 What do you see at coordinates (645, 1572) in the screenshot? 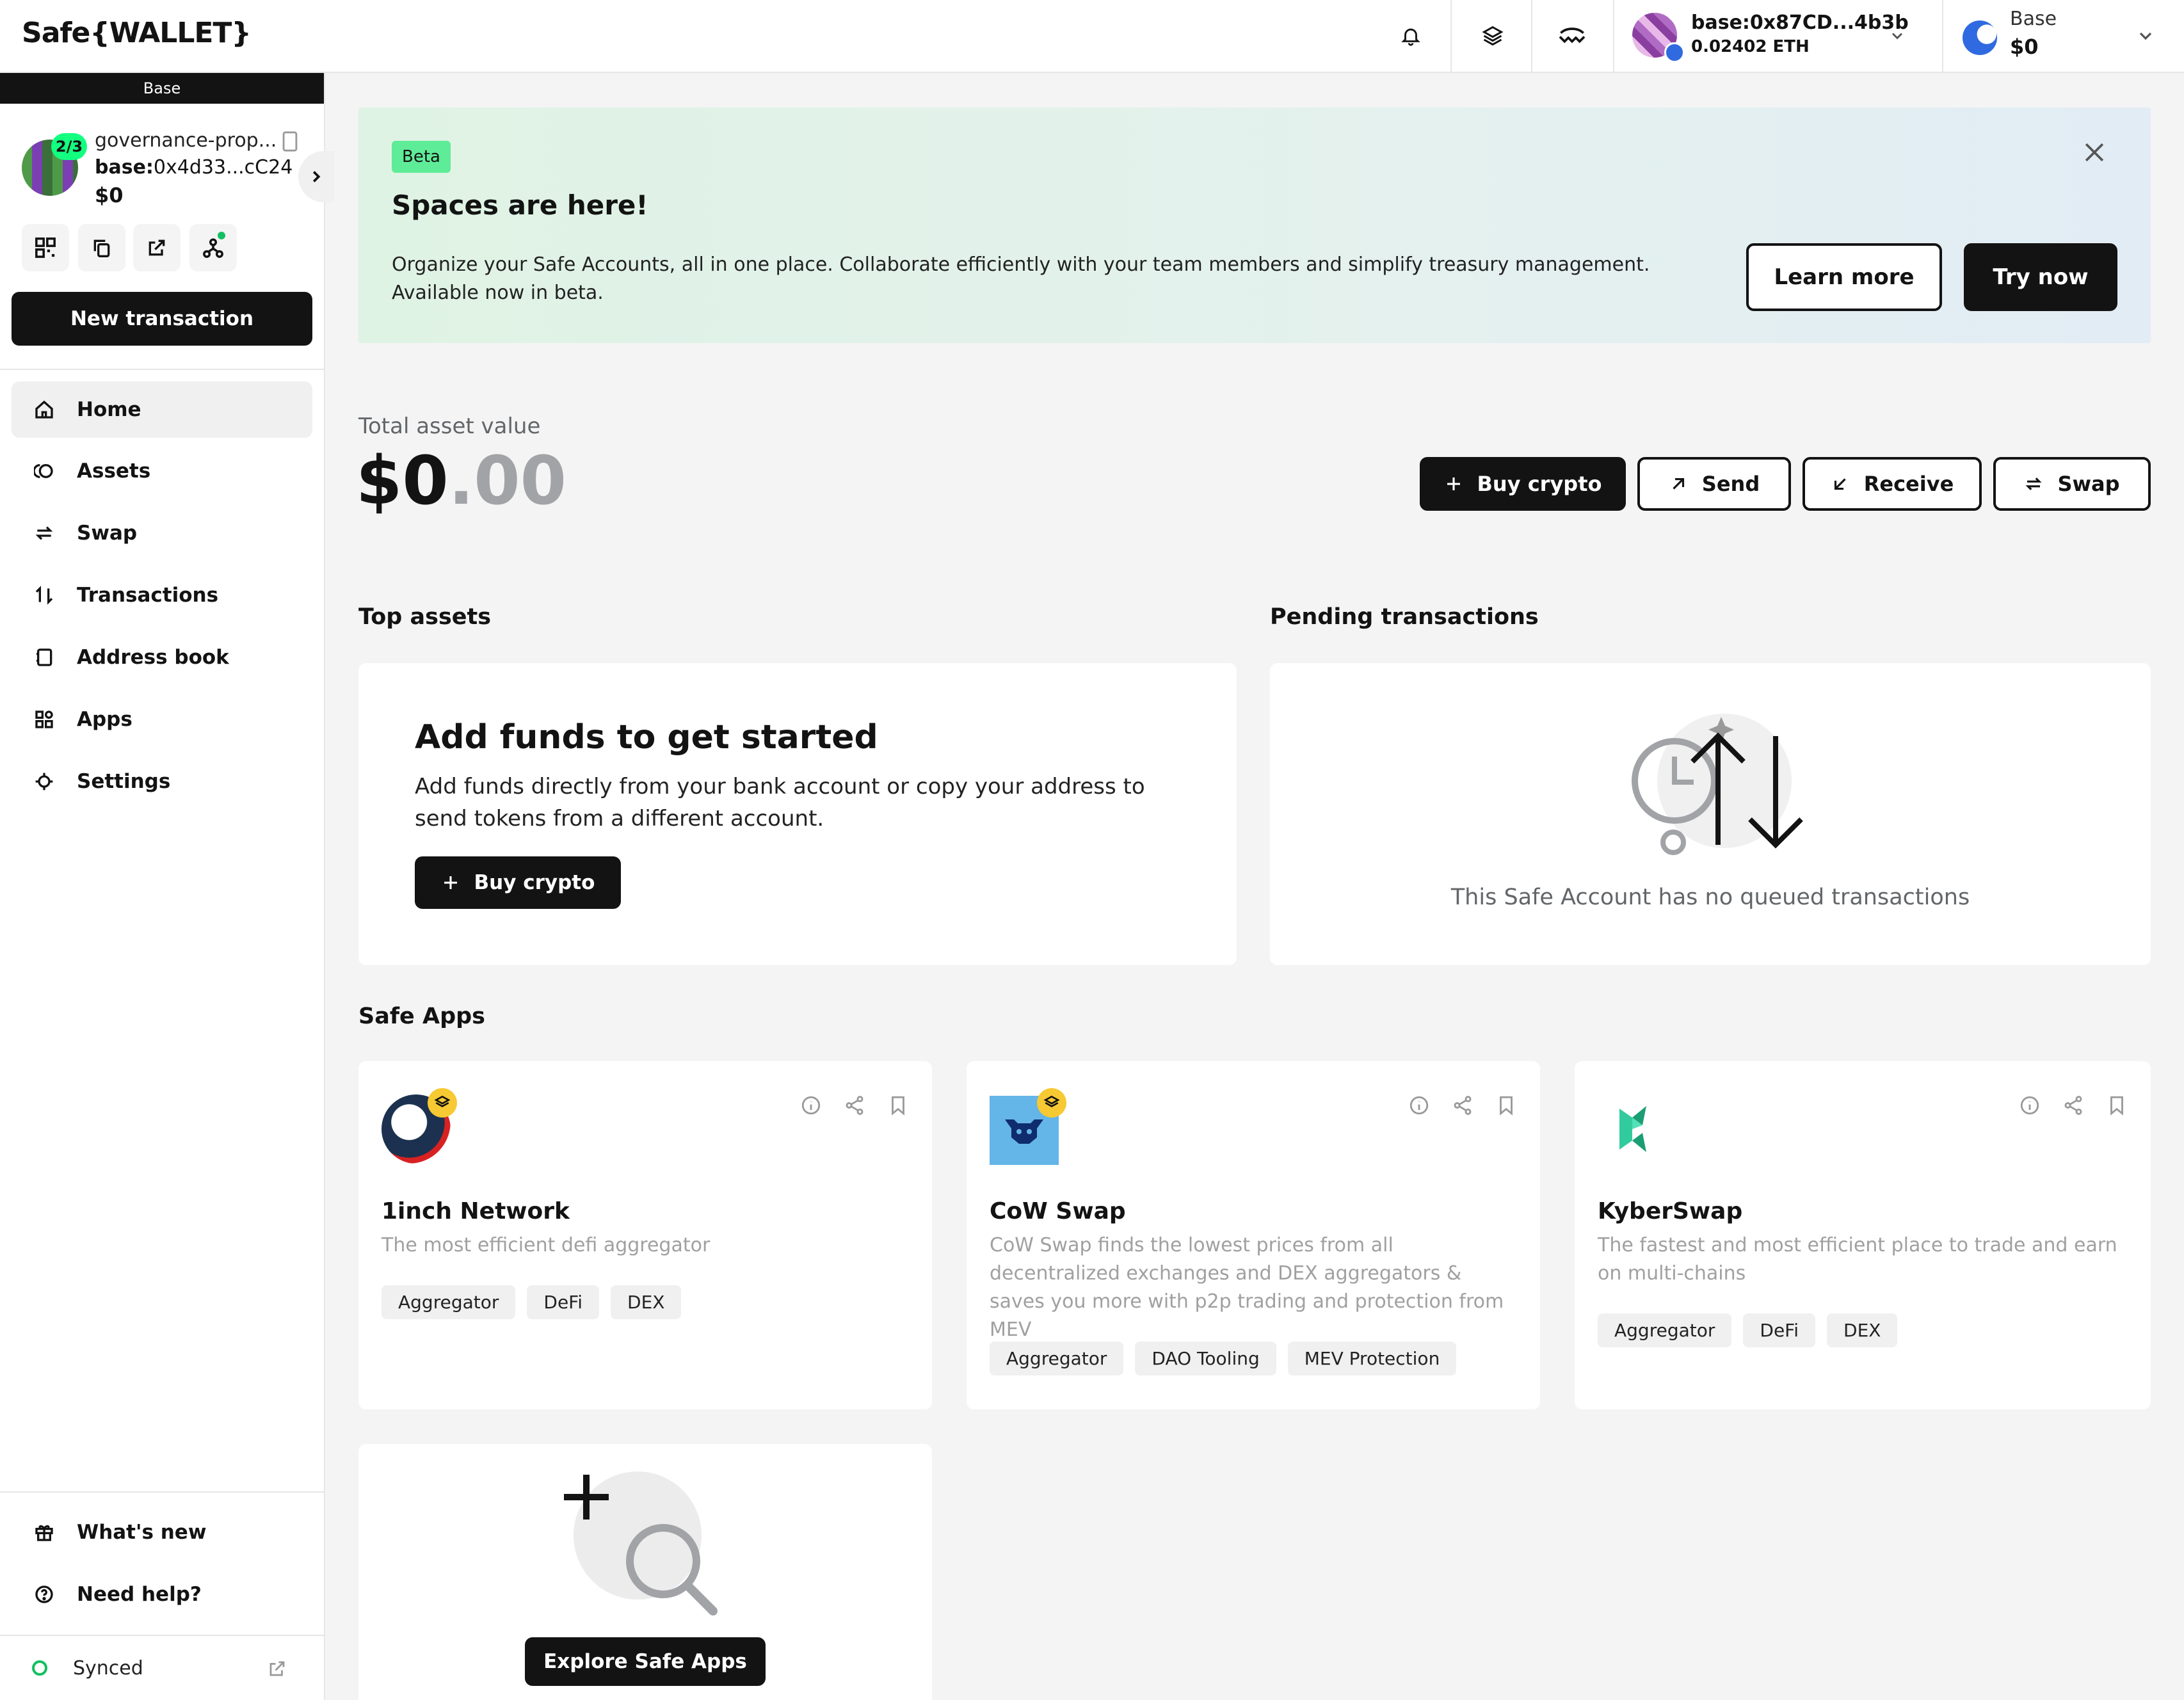
I see `explore-safe-apps-card: Explore Safe Apps` at bounding box center [645, 1572].